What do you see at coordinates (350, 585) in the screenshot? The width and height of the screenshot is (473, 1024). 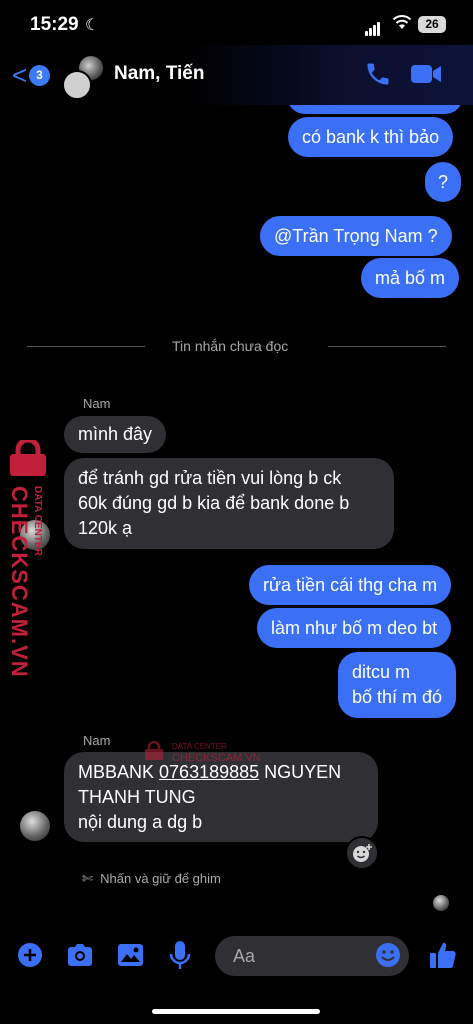 I see `message-bubble: rửa tiền cái thg cha m` at bounding box center [350, 585].